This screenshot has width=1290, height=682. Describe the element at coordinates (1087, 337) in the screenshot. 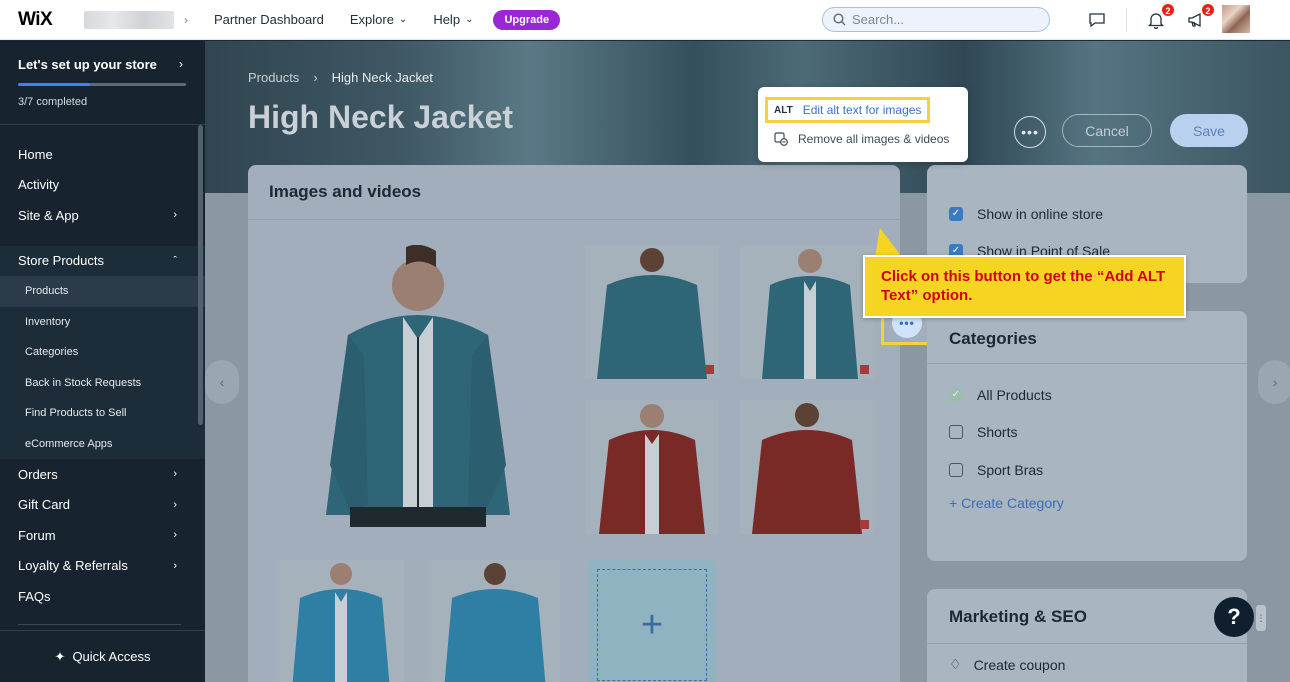

I see `categories-title: Categories` at that location.